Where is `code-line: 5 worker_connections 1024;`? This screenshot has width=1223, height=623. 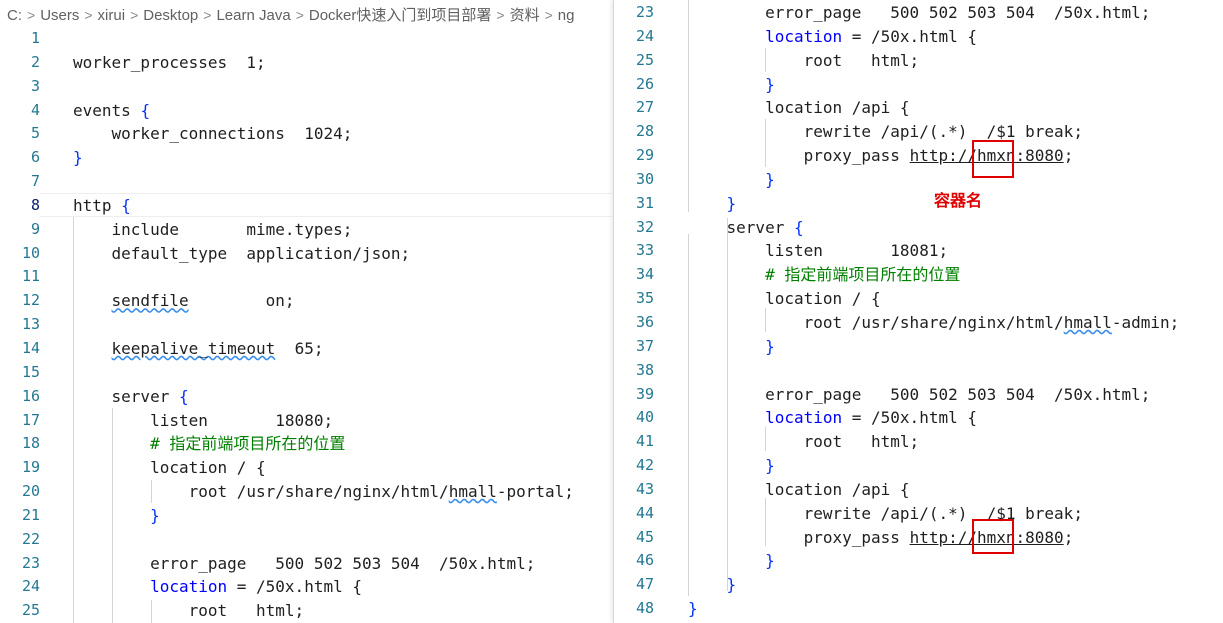
code-line: 5 worker_connections 1024; is located at coordinates (306, 134).